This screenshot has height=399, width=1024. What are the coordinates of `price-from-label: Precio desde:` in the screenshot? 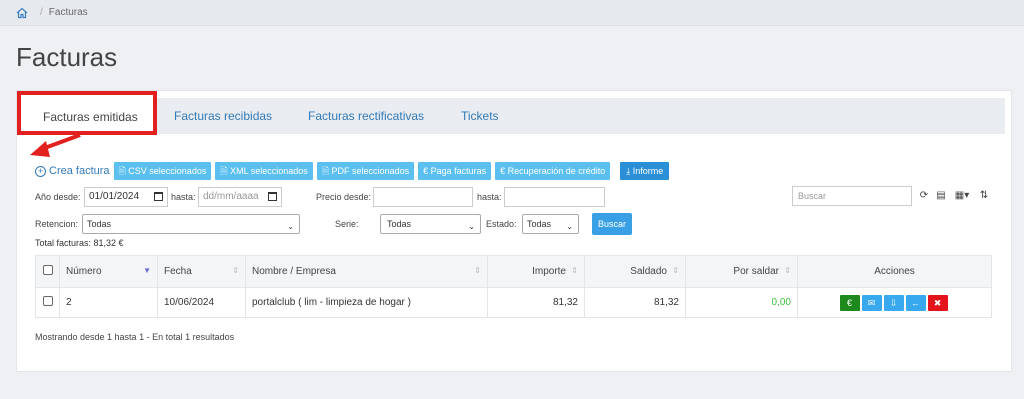 It's located at (344, 197).